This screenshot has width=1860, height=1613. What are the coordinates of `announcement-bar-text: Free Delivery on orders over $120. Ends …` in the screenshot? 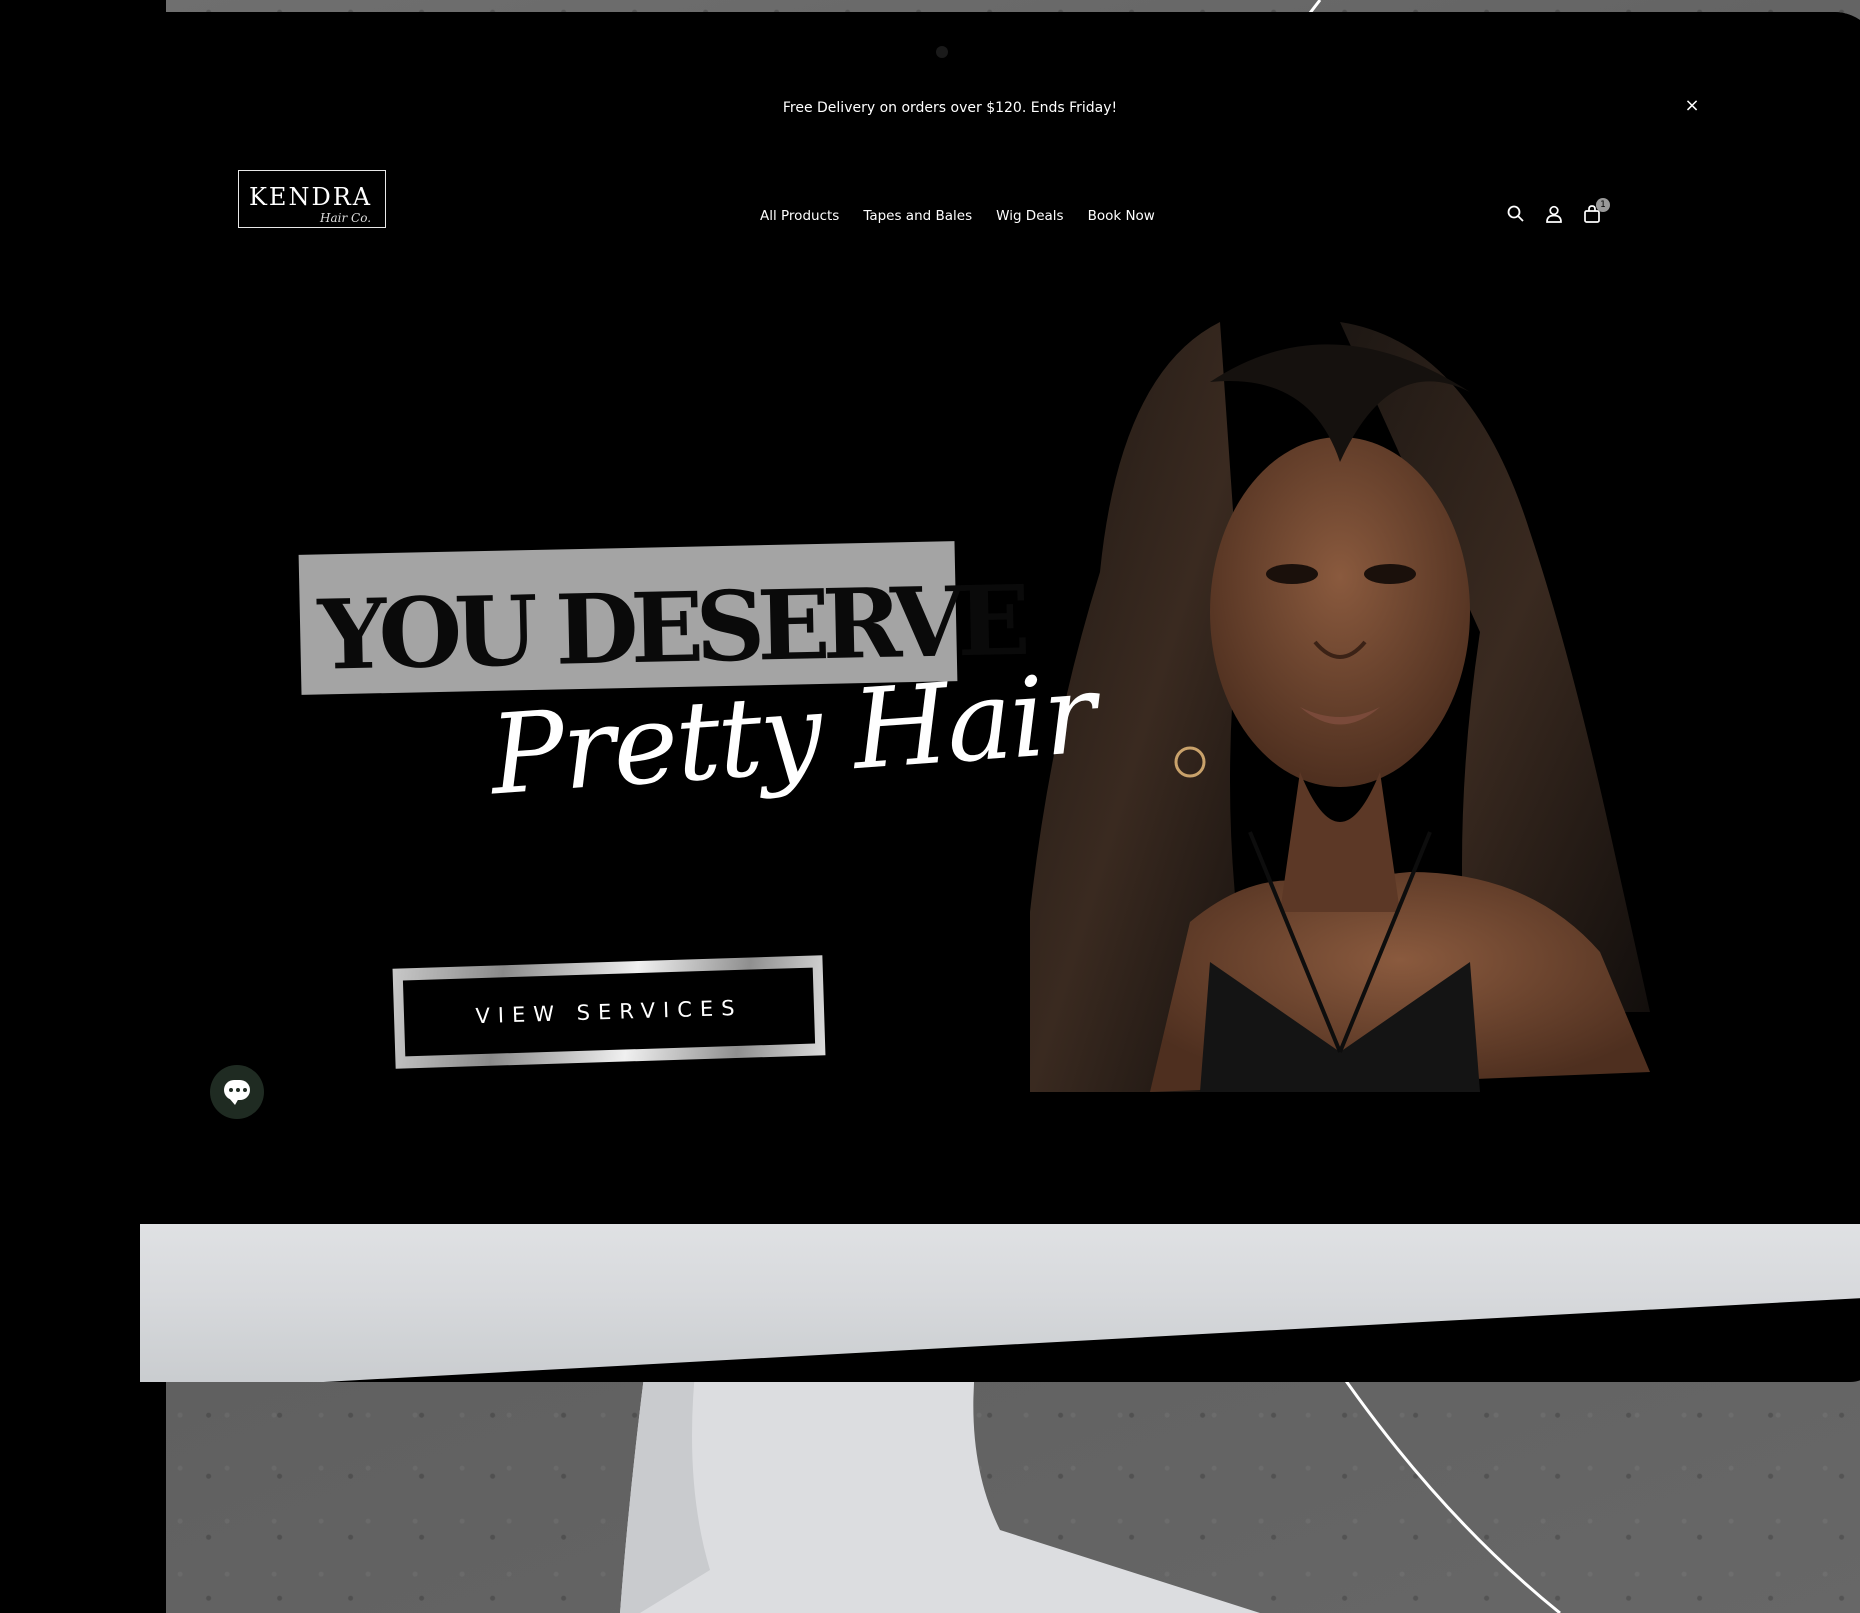 It's located at (950, 108).